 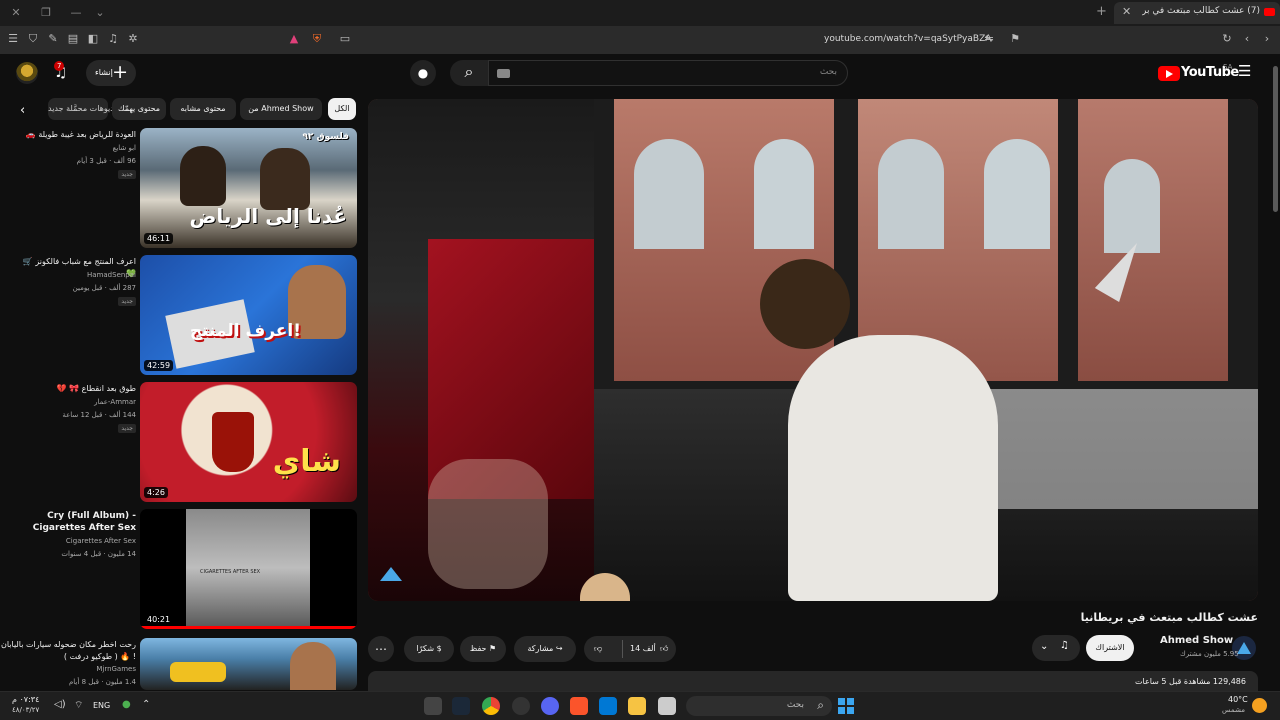 I want to click on thanks-icon: $, so click(x=439, y=648).